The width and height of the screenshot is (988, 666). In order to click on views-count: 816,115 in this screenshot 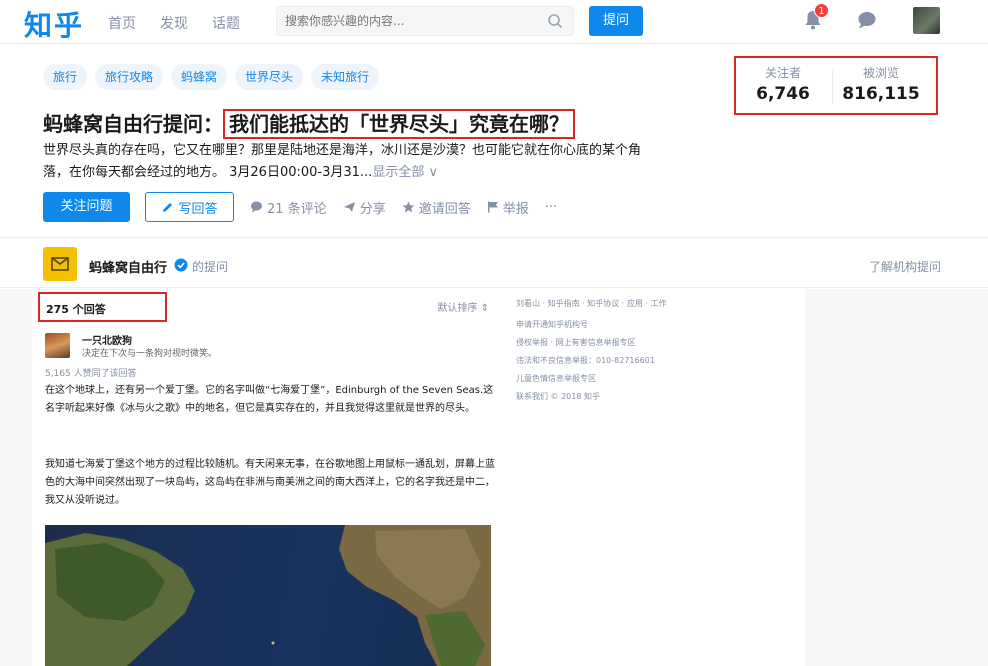, I will do `click(881, 94)`.